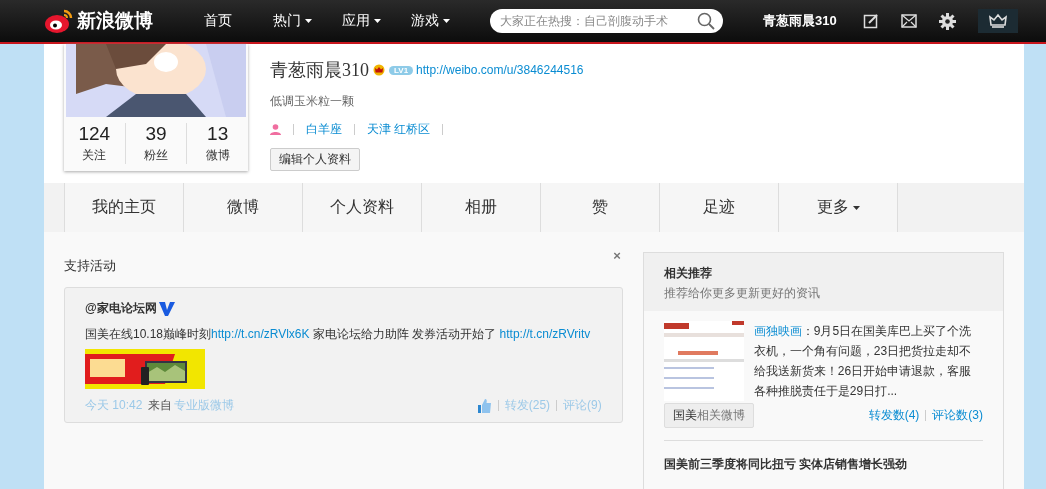  I want to click on username-link: 青葱雨晨310, so click(808, 21).